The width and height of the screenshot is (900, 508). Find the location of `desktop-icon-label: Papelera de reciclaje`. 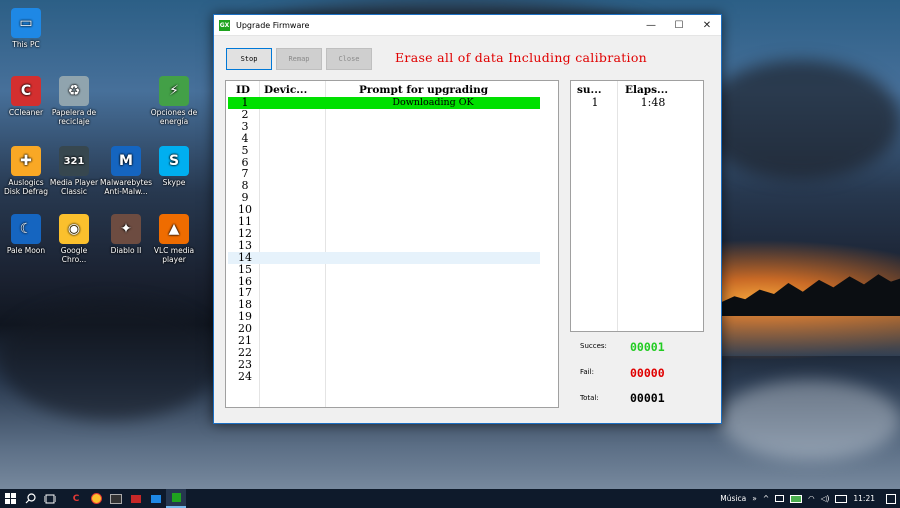

desktop-icon-label: Papelera de reciclaje is located at coordinates (74, 117).